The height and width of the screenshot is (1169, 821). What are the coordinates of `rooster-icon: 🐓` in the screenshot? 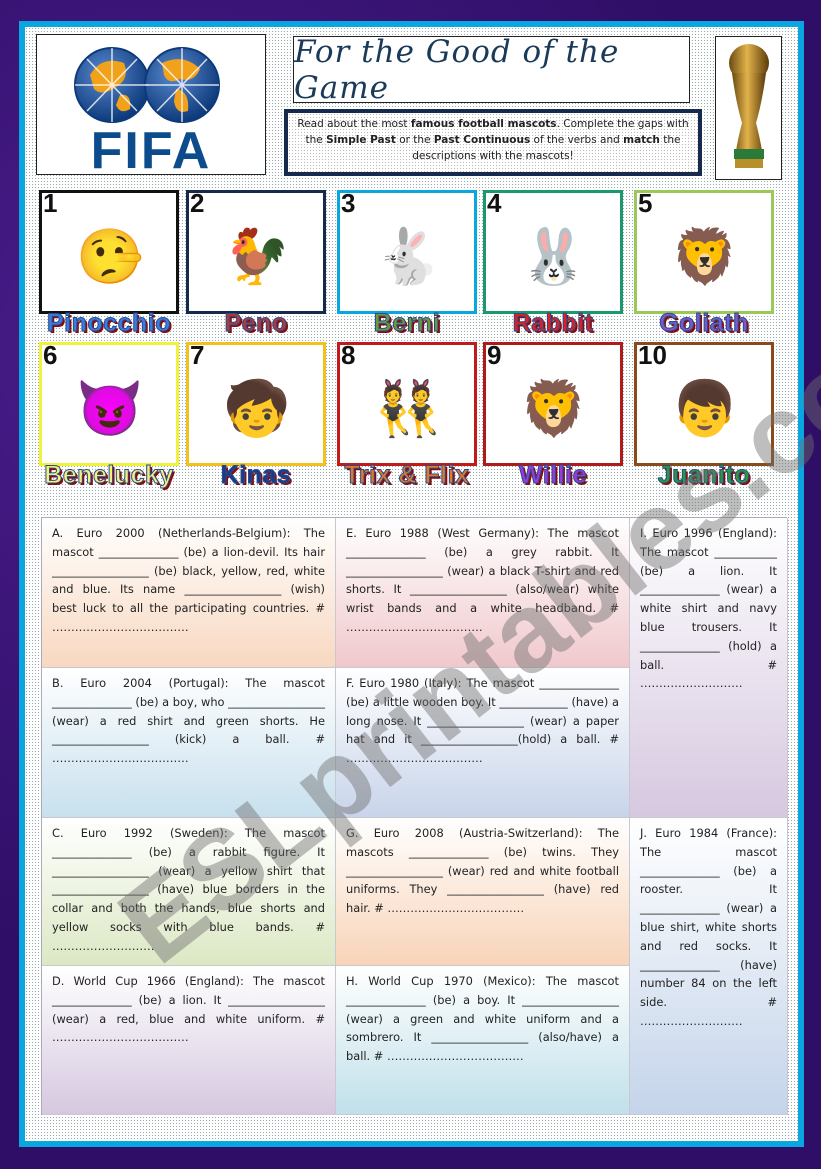 It's located at (257, 256).